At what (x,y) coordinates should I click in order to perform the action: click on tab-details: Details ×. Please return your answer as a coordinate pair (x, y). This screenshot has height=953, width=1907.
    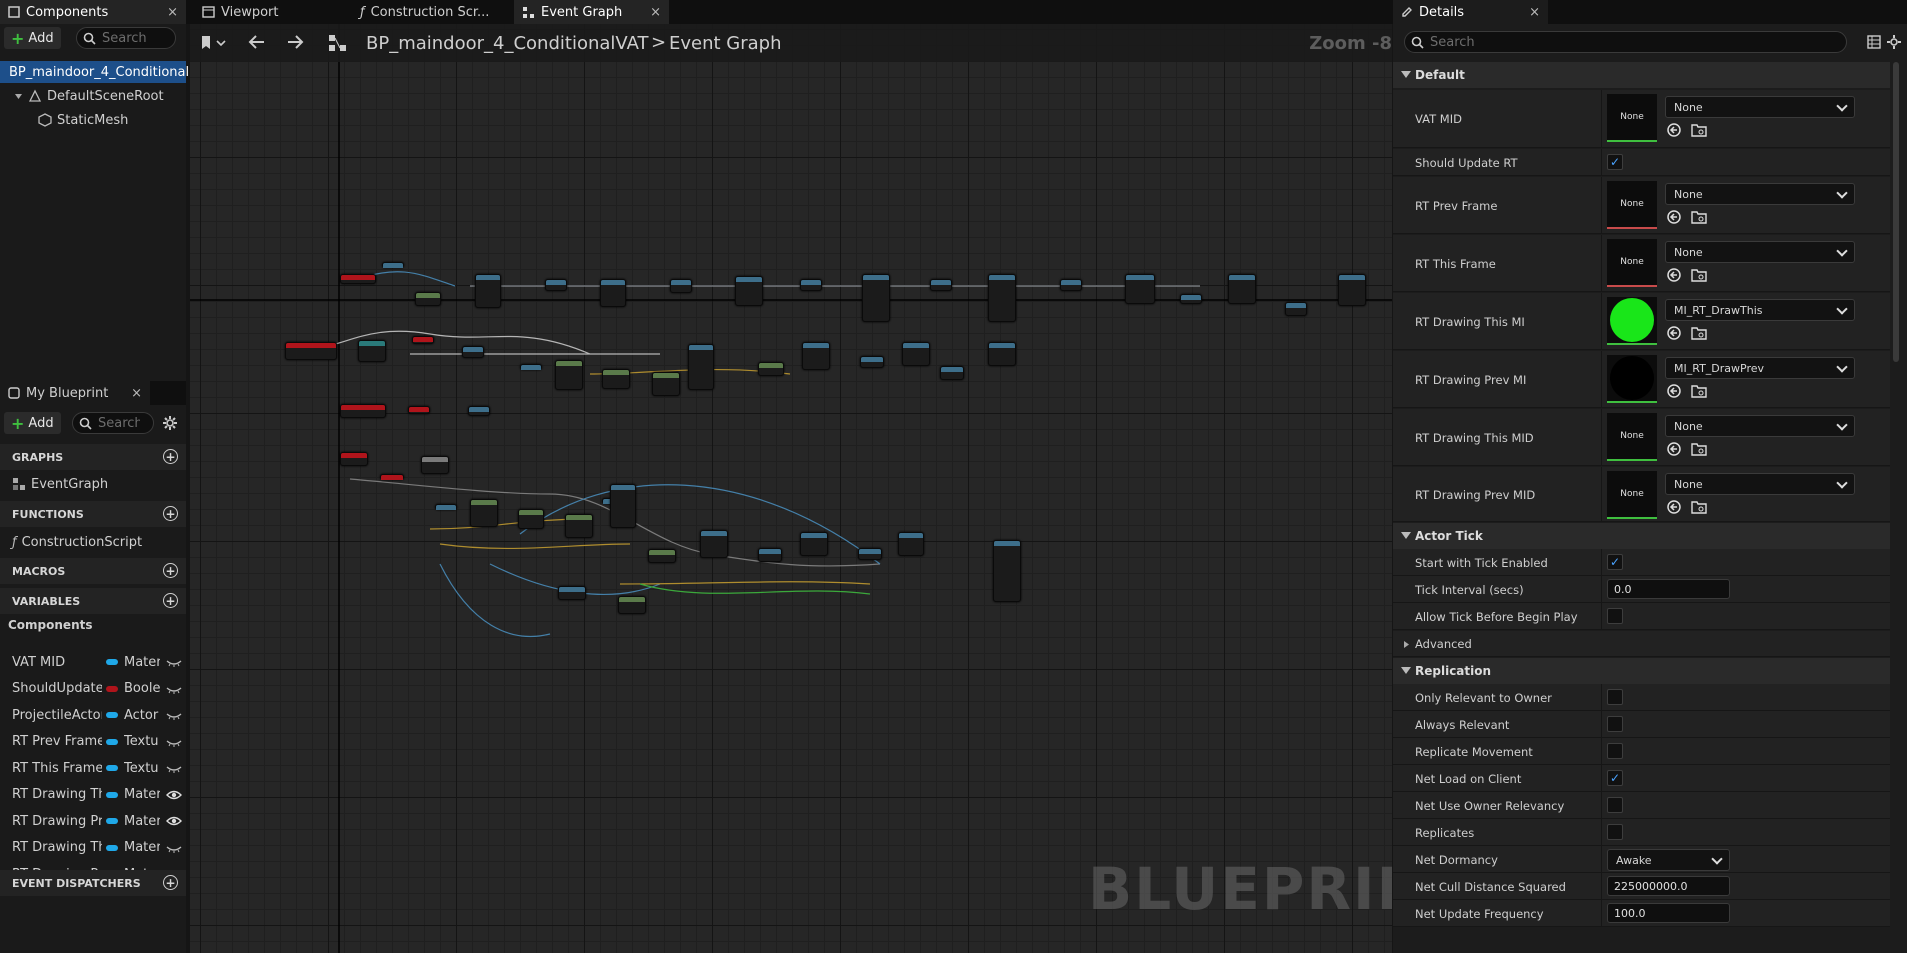
    Looking at the image, I should click on (1470, 12).